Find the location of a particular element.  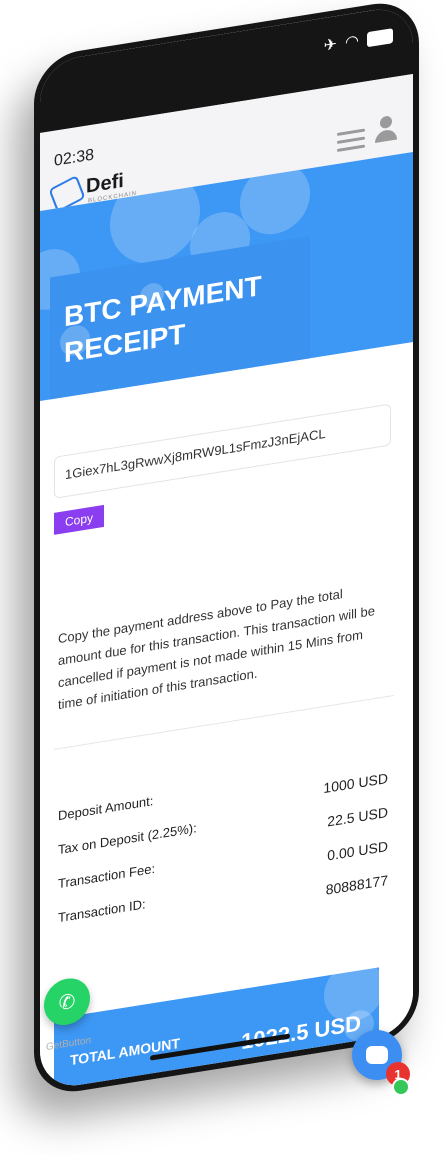

battery-icon is located at coordinates (380, 37).